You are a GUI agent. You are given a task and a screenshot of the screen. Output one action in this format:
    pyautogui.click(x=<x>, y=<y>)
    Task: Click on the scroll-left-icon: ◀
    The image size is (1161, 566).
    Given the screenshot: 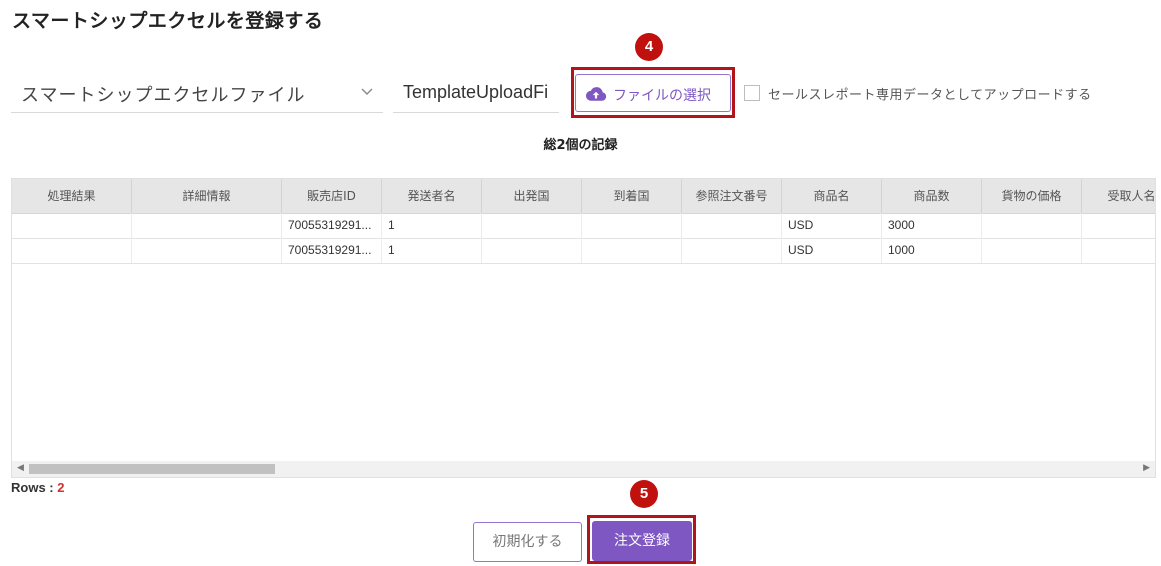 What is the action you would take?
    pyautogui.click(x=20, y=468)
    